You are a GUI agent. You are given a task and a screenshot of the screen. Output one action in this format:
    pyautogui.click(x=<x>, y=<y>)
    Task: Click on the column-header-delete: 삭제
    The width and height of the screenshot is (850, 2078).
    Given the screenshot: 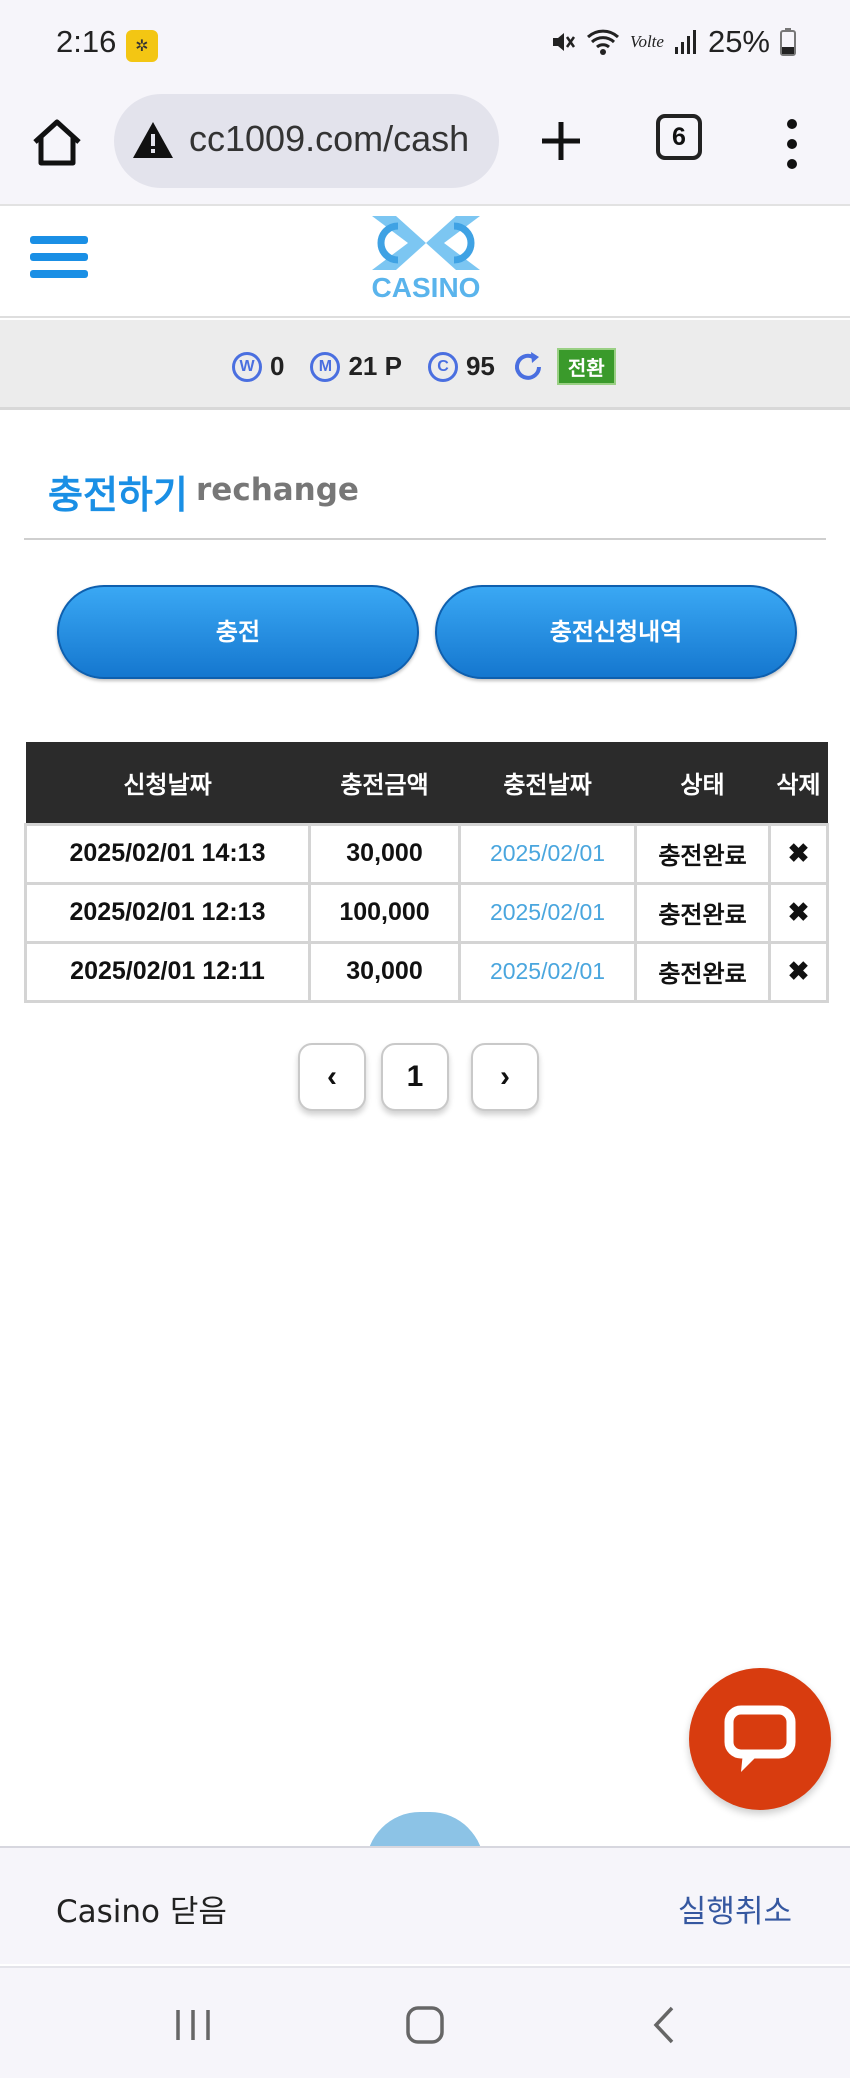 What is the action you would take?
    pyautogui.click(x=798, y=783)
    